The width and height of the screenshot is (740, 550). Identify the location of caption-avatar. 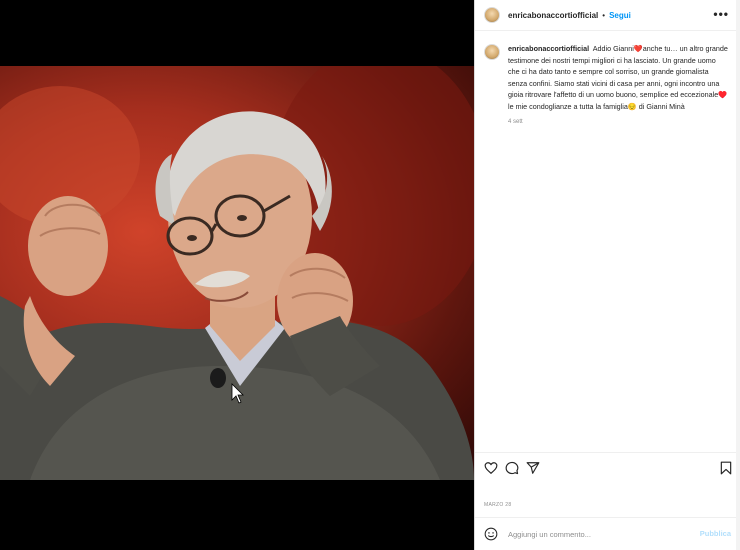
(492, 52).